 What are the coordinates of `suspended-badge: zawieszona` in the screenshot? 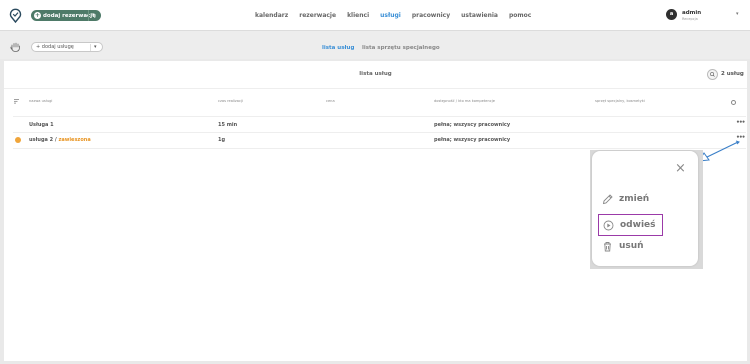 It's located at (74, 140).